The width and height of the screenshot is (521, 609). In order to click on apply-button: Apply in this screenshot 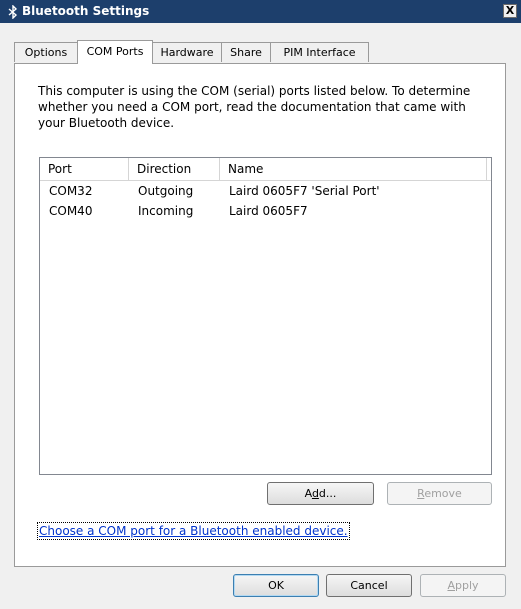, I will do `click(463, 585)`.